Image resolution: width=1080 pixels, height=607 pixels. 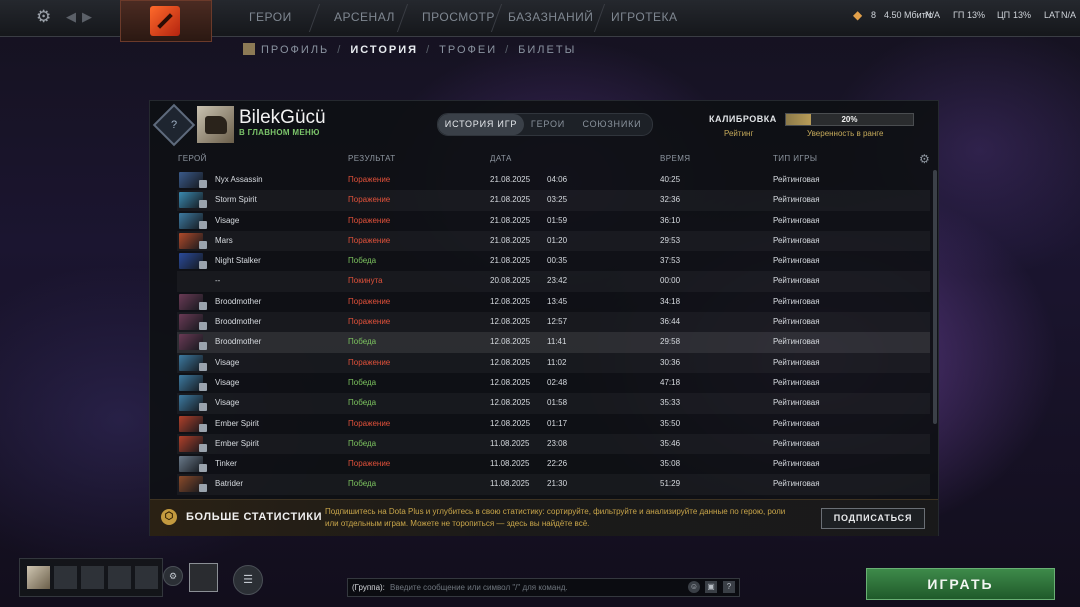 What do you see at coordinates (458, 17) in the screenshot?
I see `nav-watch: ПРОСМОТР` at bounding box center [458, 17].